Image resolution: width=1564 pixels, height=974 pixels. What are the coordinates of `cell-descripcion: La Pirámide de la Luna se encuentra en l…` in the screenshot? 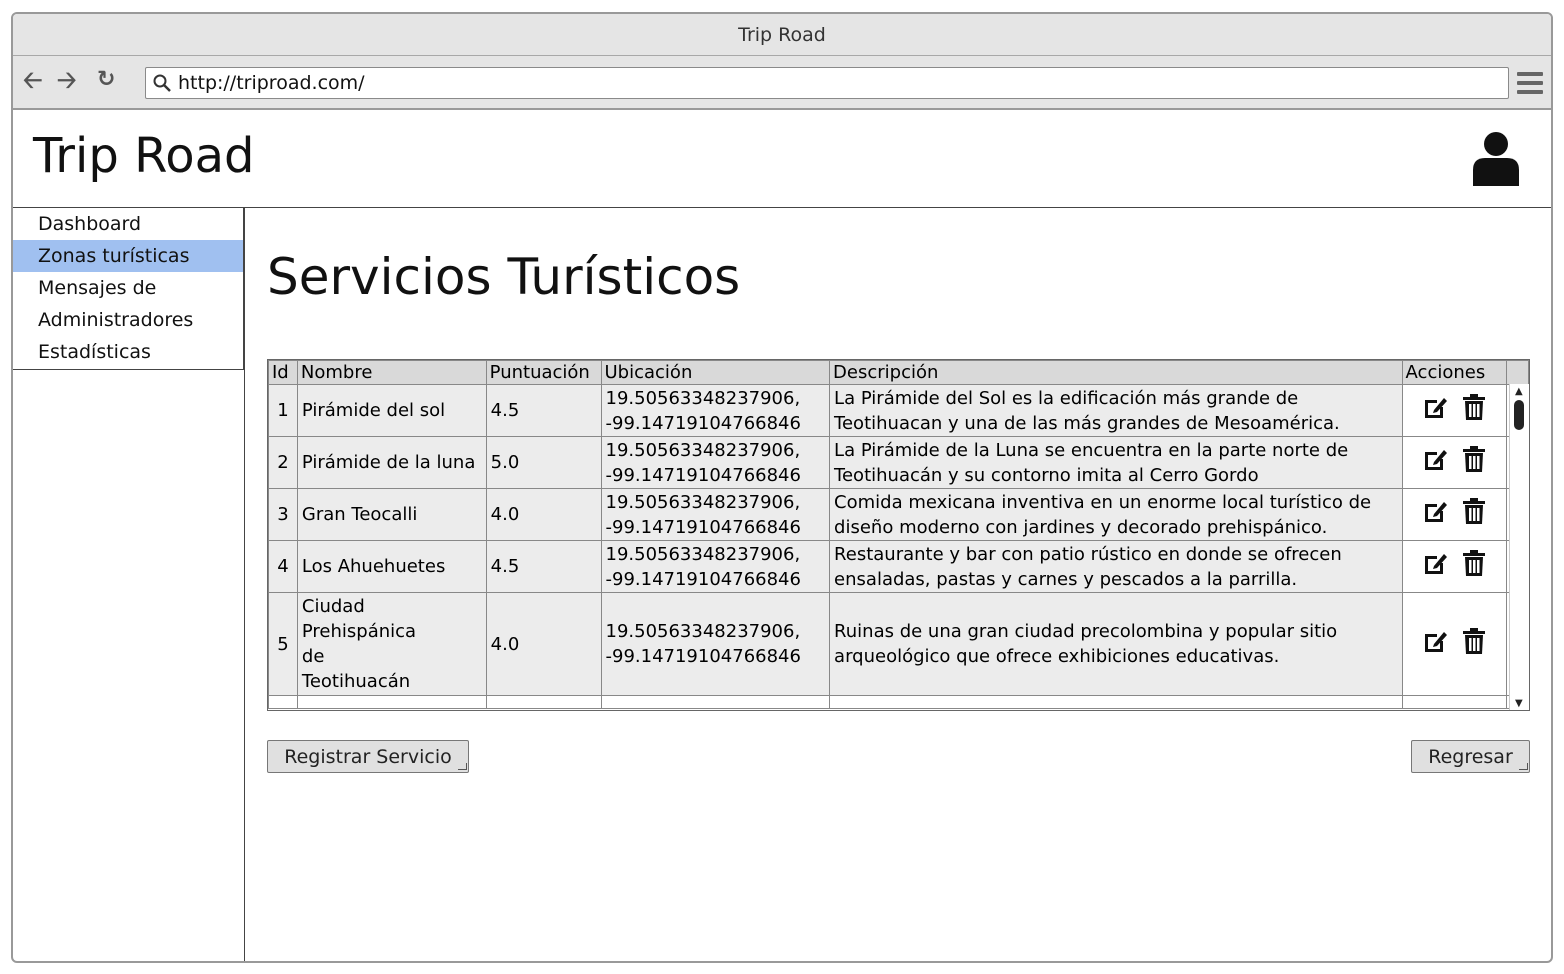 It's located at (1116, 462).